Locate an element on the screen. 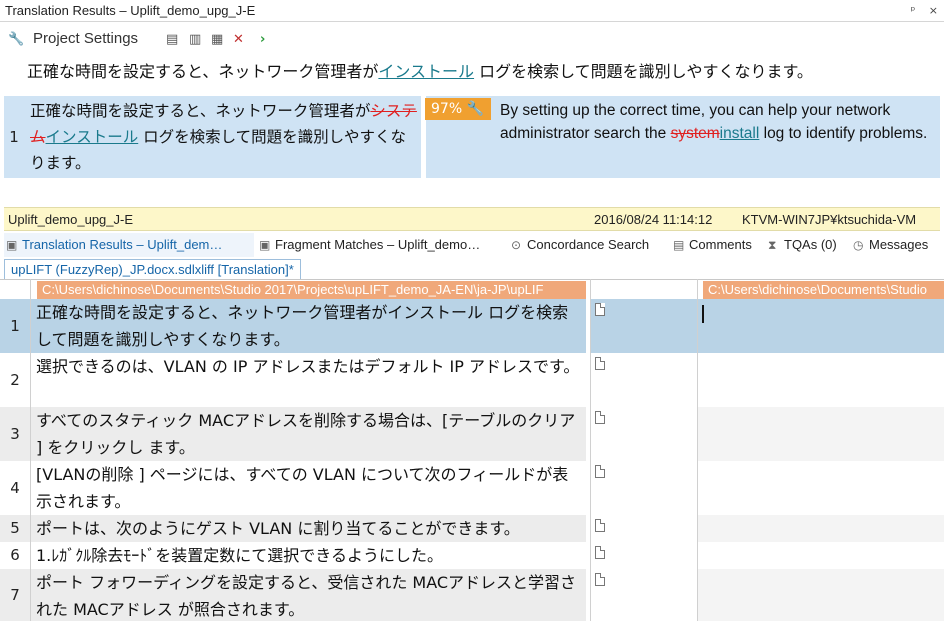 This screenshot has height=623, width=944. translation-results-icon: ▣ is located at coordinates (12, 245).